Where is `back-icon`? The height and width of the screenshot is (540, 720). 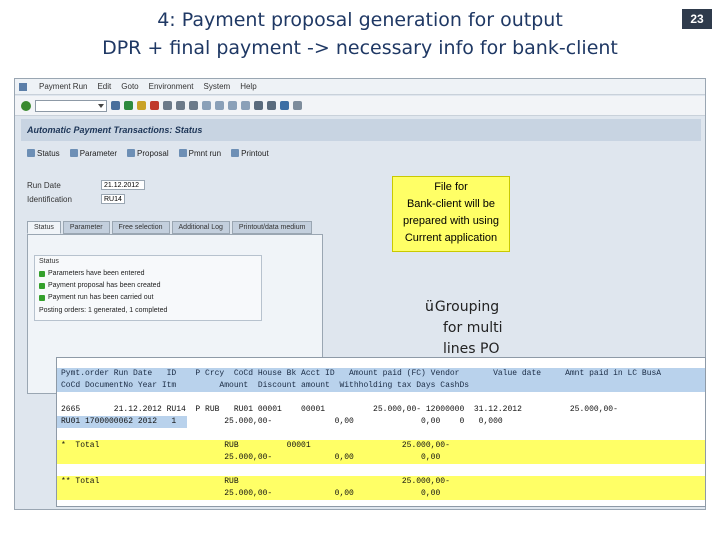 back-icon is located at coordinates (128, 105).